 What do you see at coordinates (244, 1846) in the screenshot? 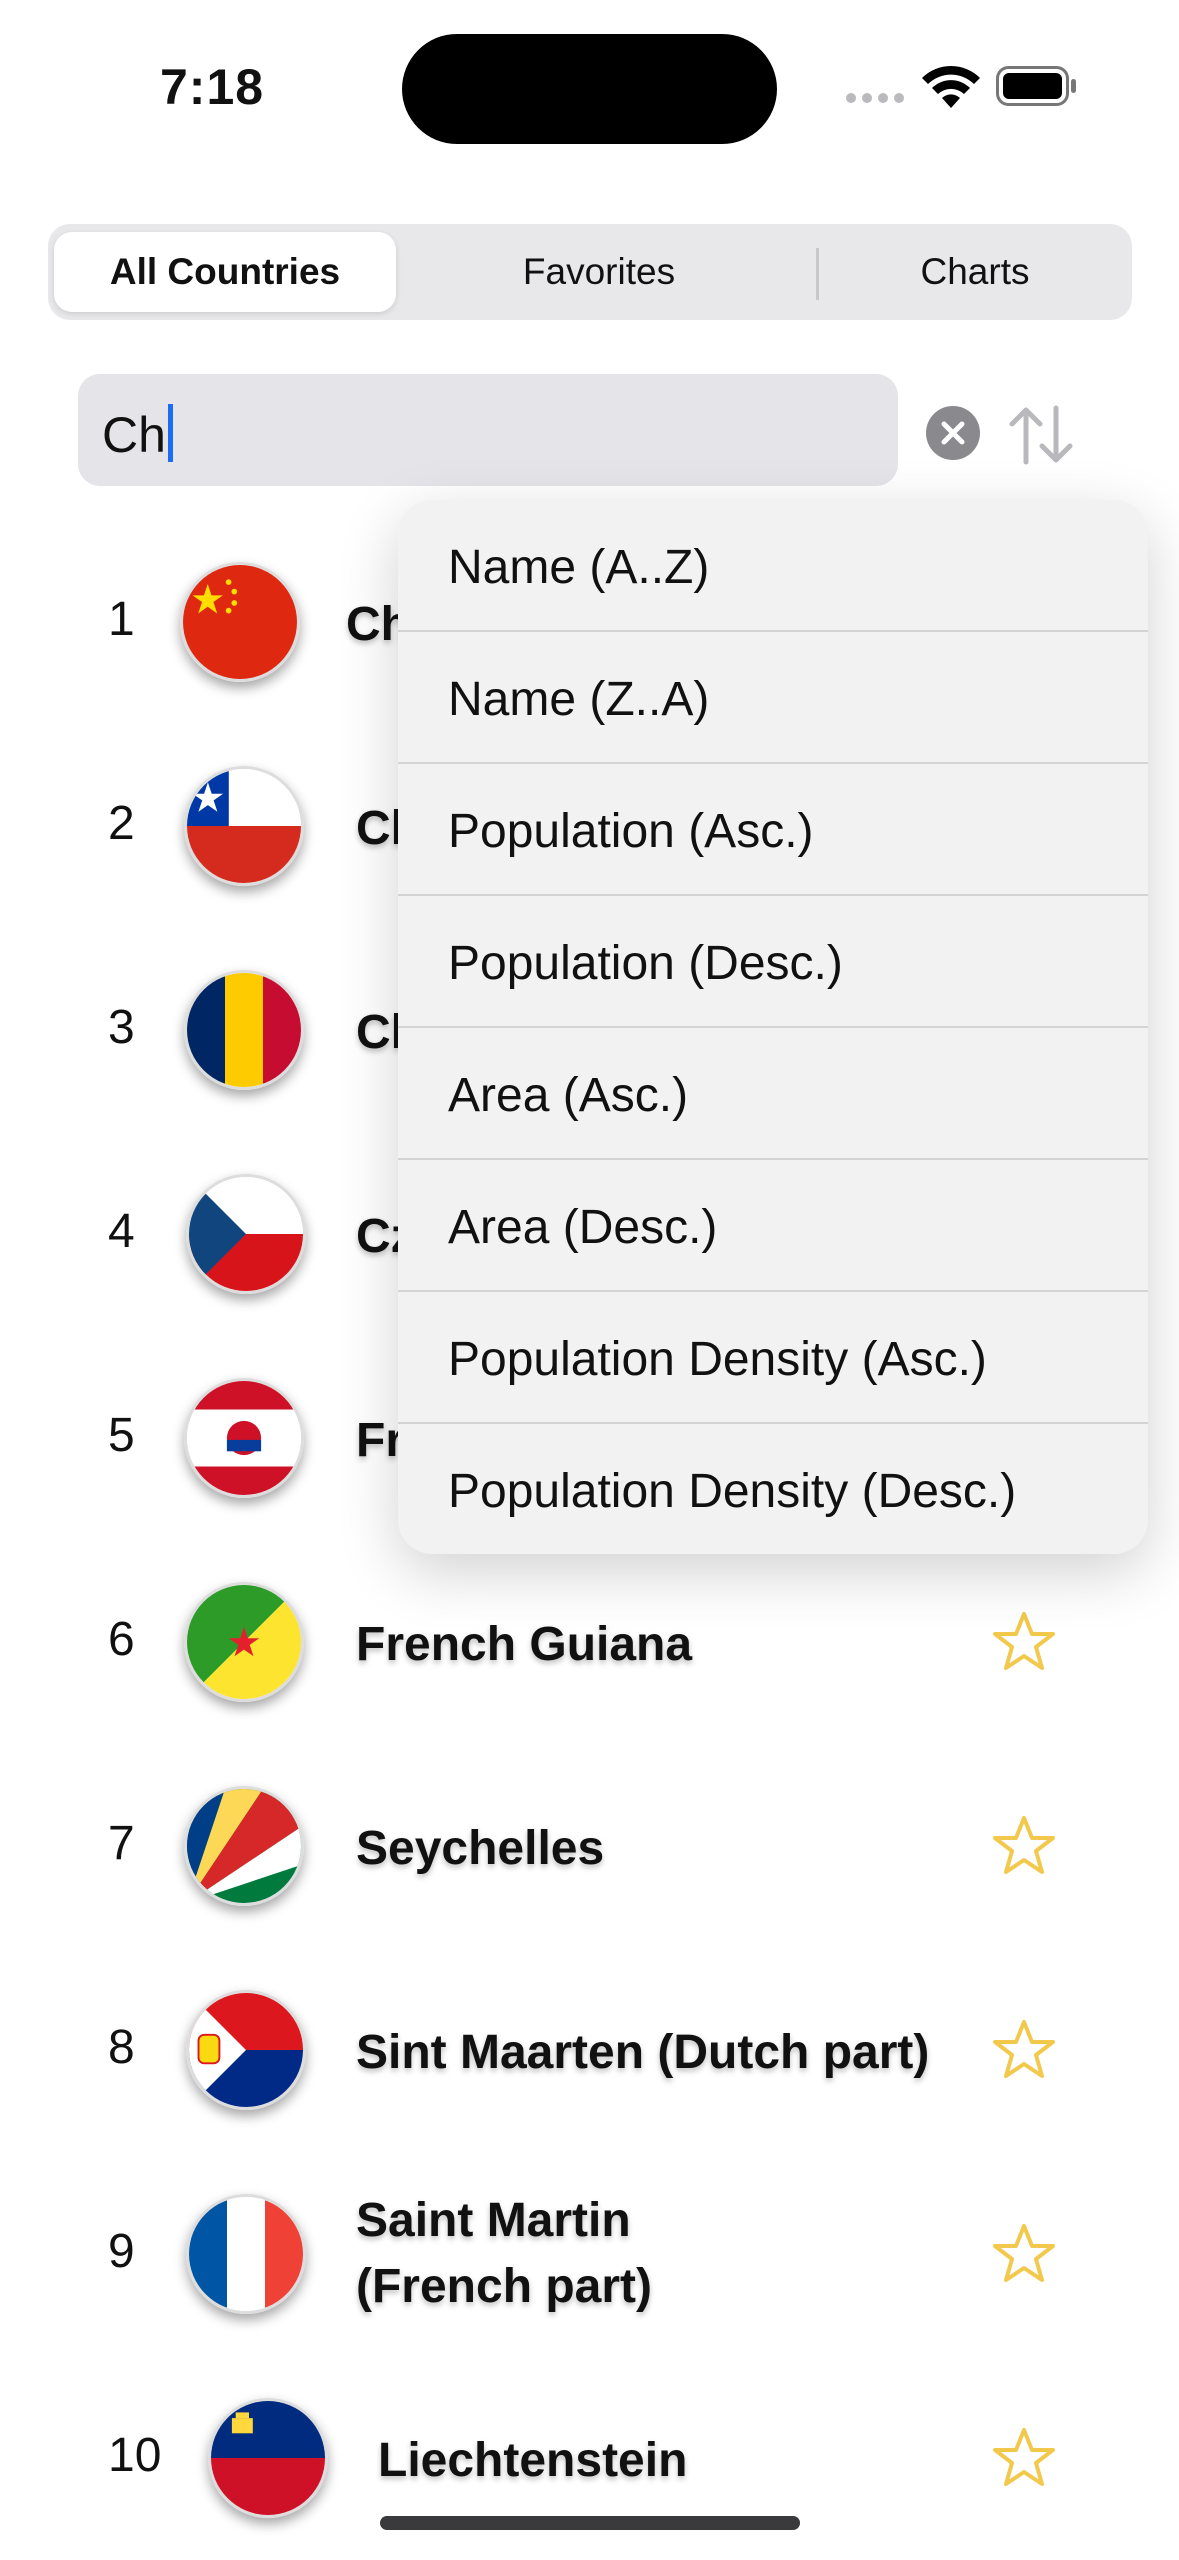
I see `seychelles-flag-icon` at bounding box center [244, 1846].